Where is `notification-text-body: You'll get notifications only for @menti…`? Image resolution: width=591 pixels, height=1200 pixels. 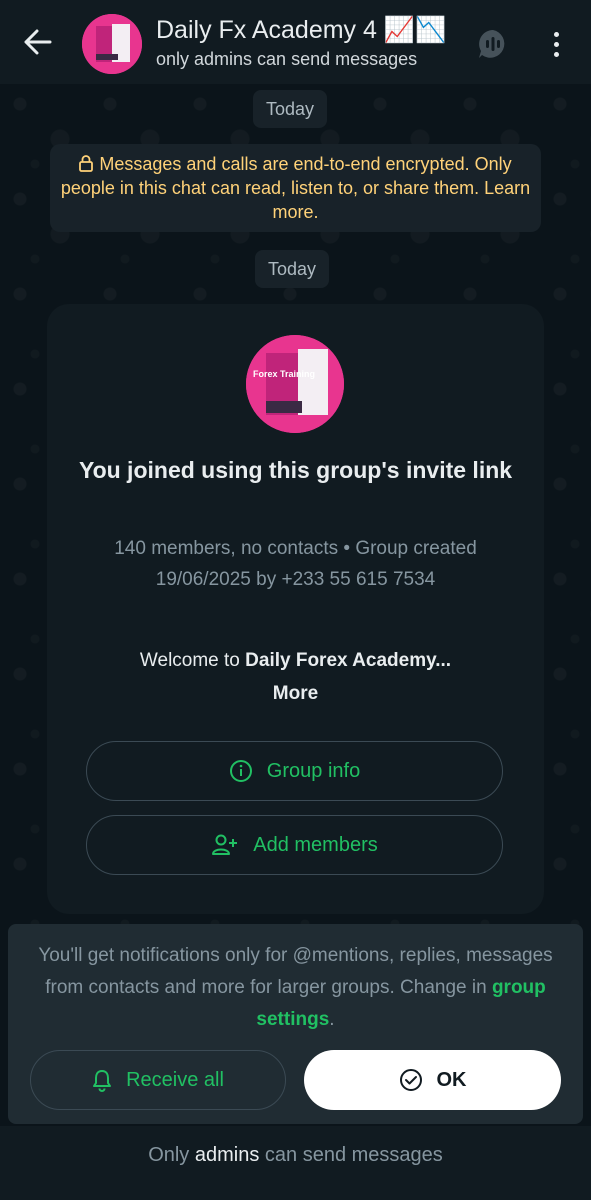
notification-text-body: You'll get notifications only for @menti… is located at coordinates (295, 971).